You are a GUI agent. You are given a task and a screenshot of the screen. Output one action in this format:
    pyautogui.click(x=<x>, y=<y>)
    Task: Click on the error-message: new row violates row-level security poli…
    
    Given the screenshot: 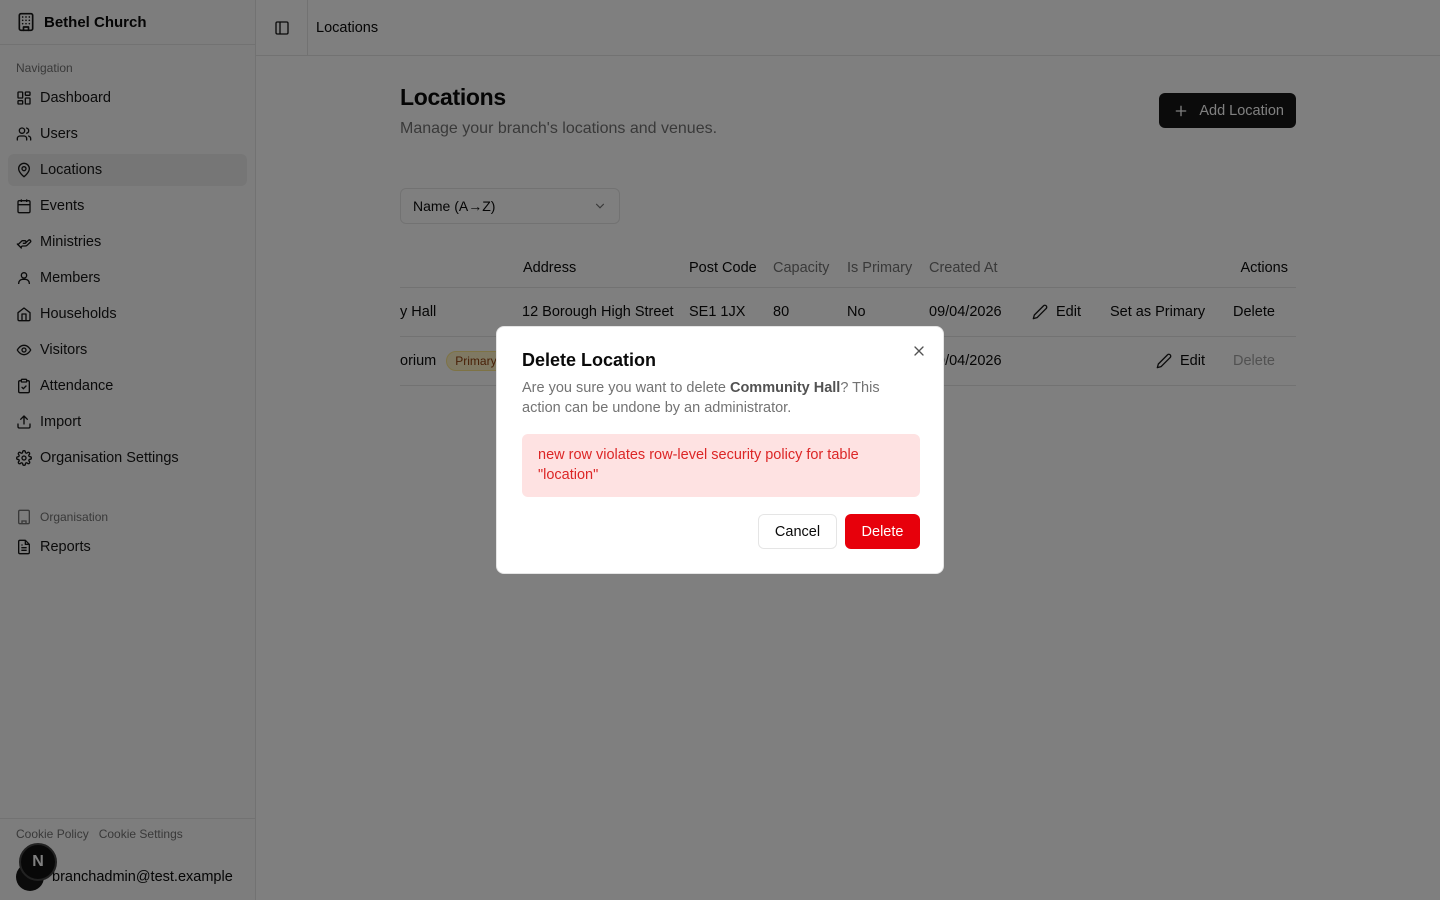 What is the action you would take?
    pyautogui.click(x=721, y=465)
    